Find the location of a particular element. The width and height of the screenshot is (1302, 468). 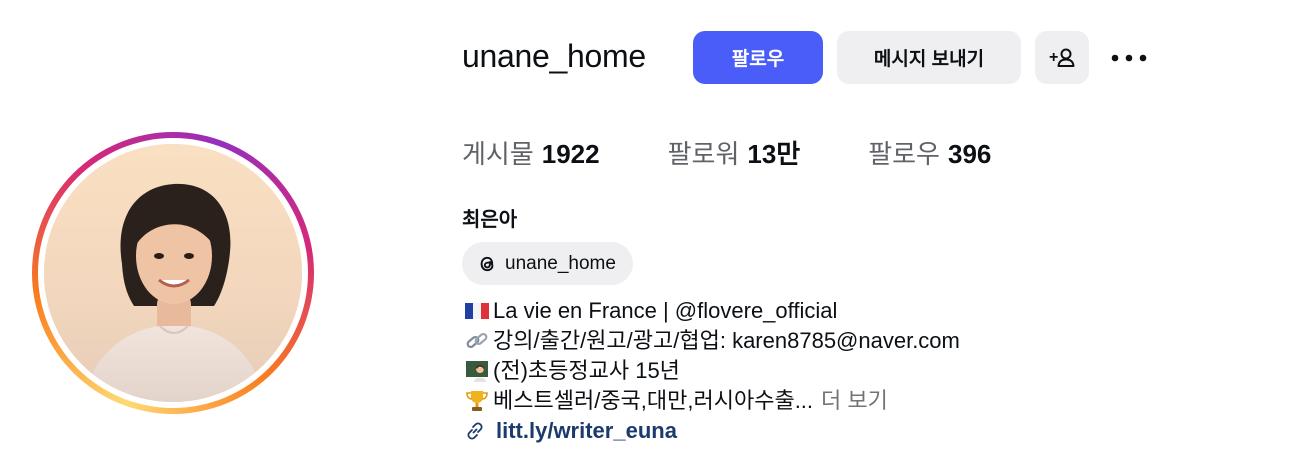

following-count: 396 is located at coordinates (969, 154).